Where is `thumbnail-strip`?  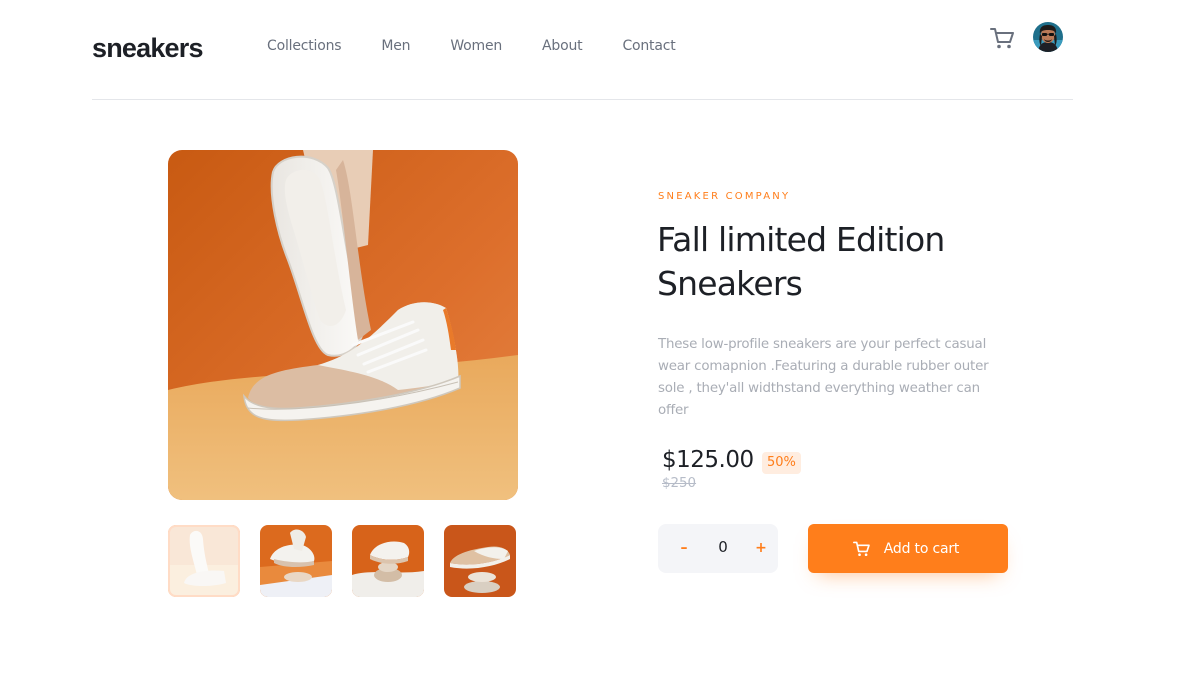
thumbnail-strip is located at coordinates (352, 561).